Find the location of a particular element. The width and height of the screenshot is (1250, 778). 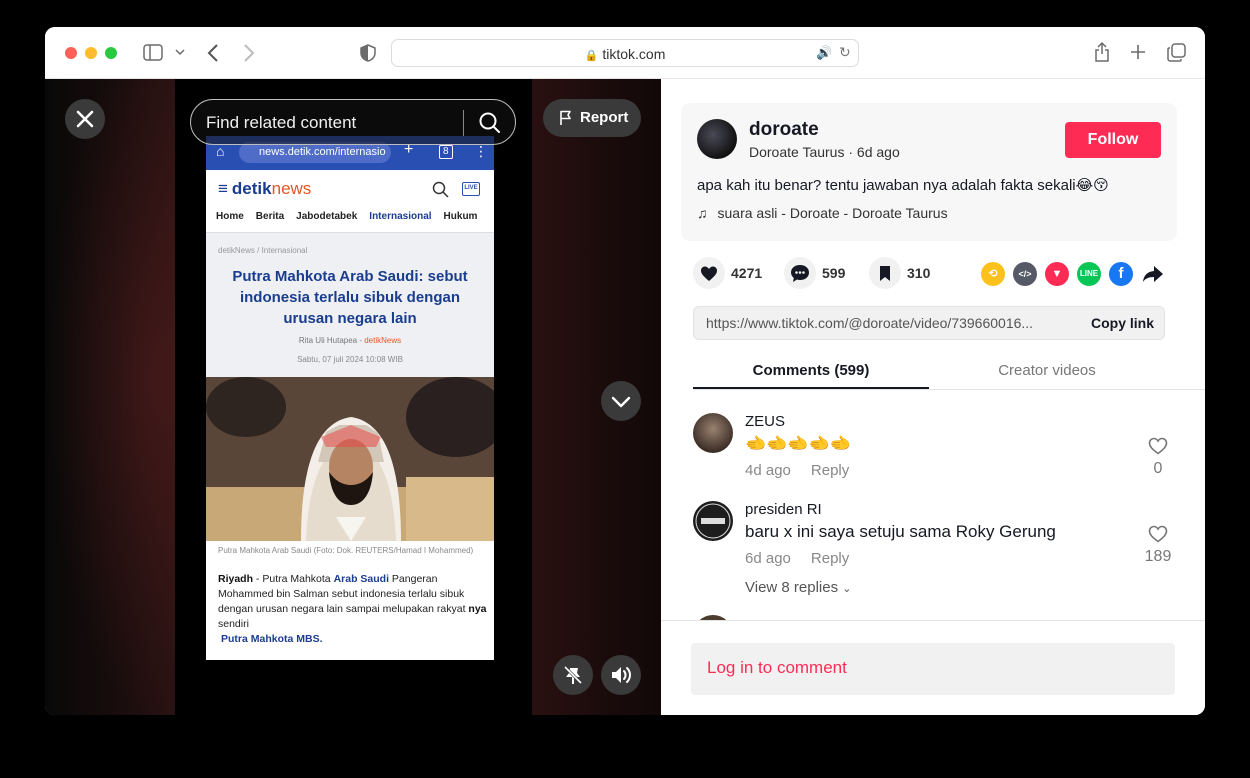

comment-meta: 4d ago Reply is located at coordinates (807, 470).